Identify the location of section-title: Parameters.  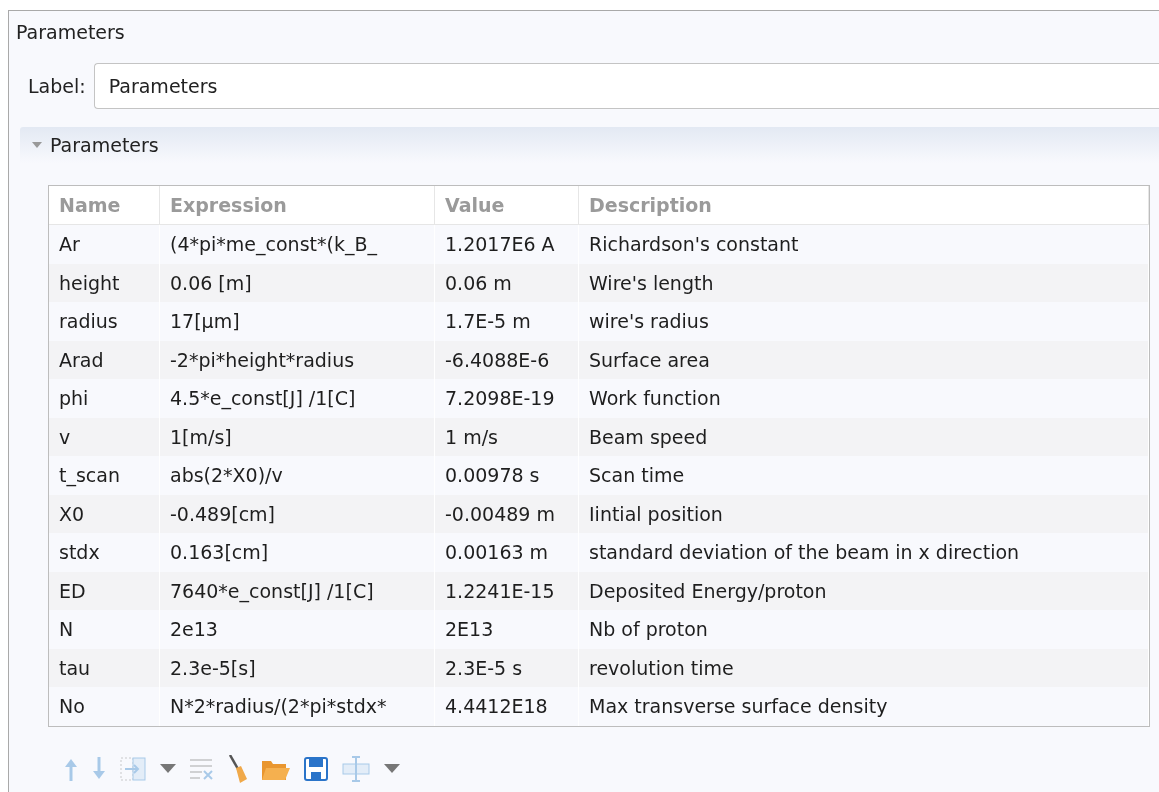
(104, 145).